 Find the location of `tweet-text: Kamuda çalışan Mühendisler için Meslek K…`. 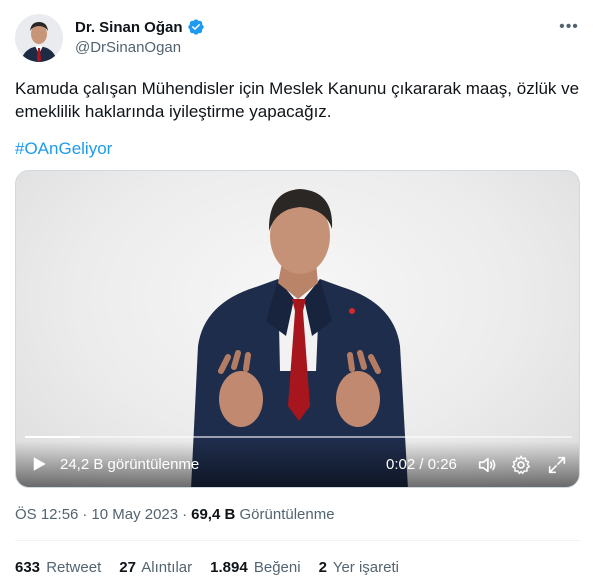

tweet-text: Kamuda çalışan Mühendisler için Meslek K… is located at coordinates (297, 100).